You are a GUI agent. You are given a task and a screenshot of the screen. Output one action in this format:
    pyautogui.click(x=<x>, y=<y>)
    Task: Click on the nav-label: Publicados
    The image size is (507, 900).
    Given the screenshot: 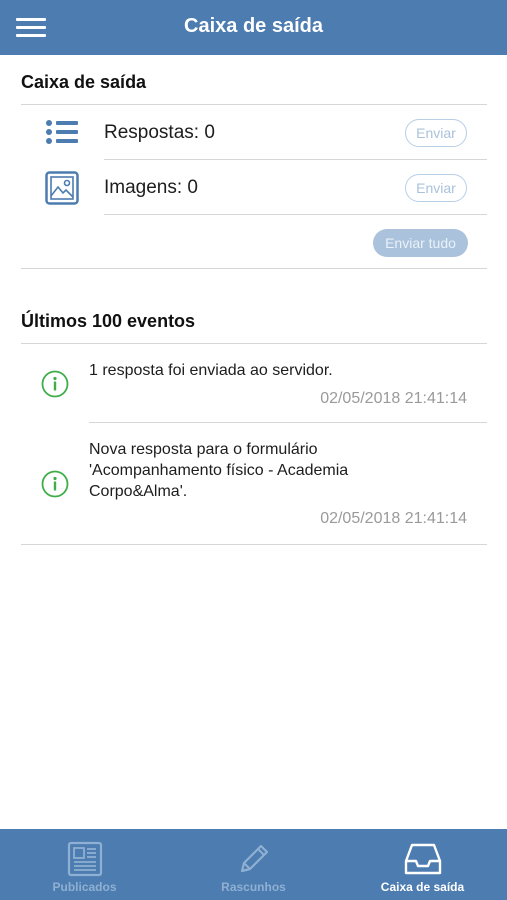 What is the action you would take?
    pyautogui.click(x=84, y=887)
    